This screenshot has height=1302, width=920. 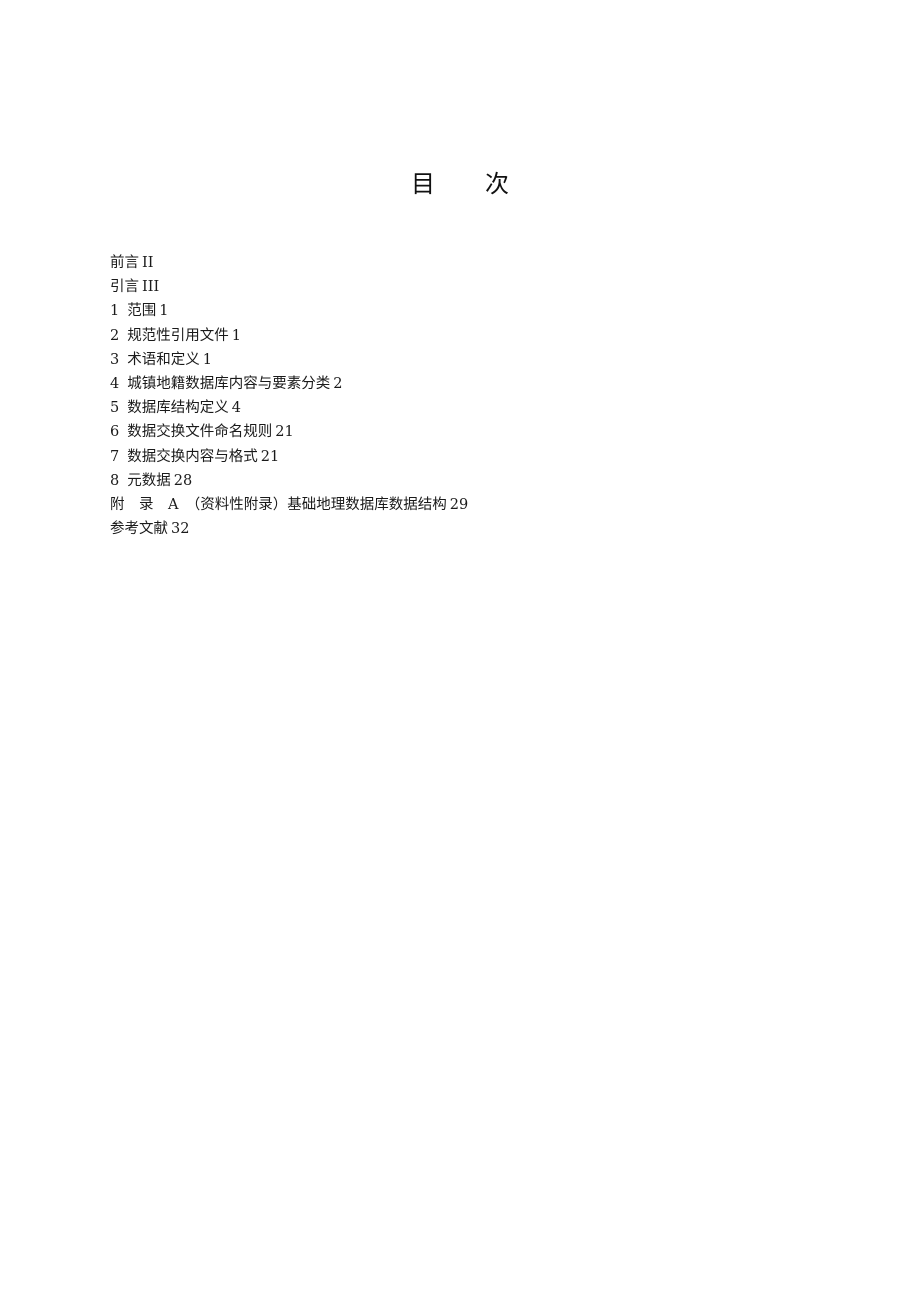 What do you see at coordinates (142, 311) in the screenshot?
I see `toc-entry-label: 范围` at bounding box center [142, 311].